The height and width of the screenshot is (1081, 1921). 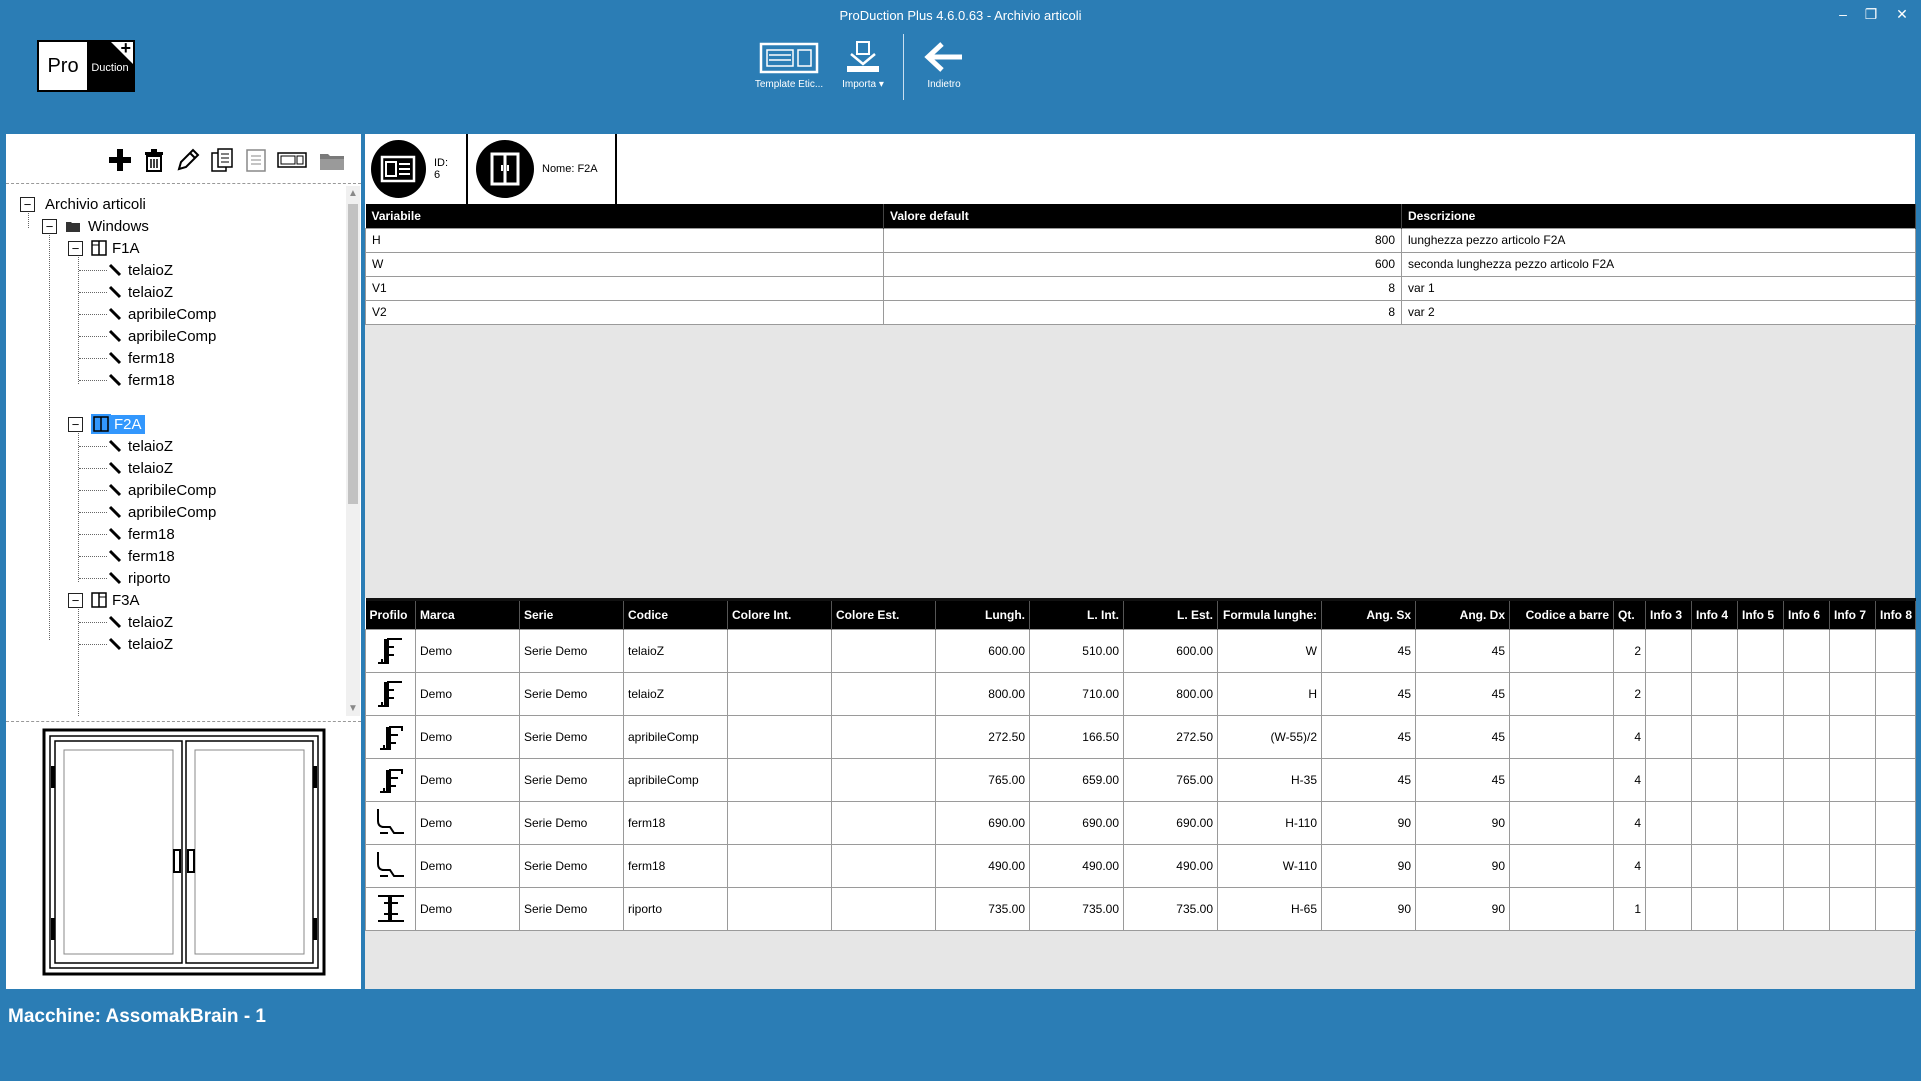 What do you see at coordinates (1629, 694) in the screenshot?
I see `quantity-cell: 2` at bounding box center [1629, 694].